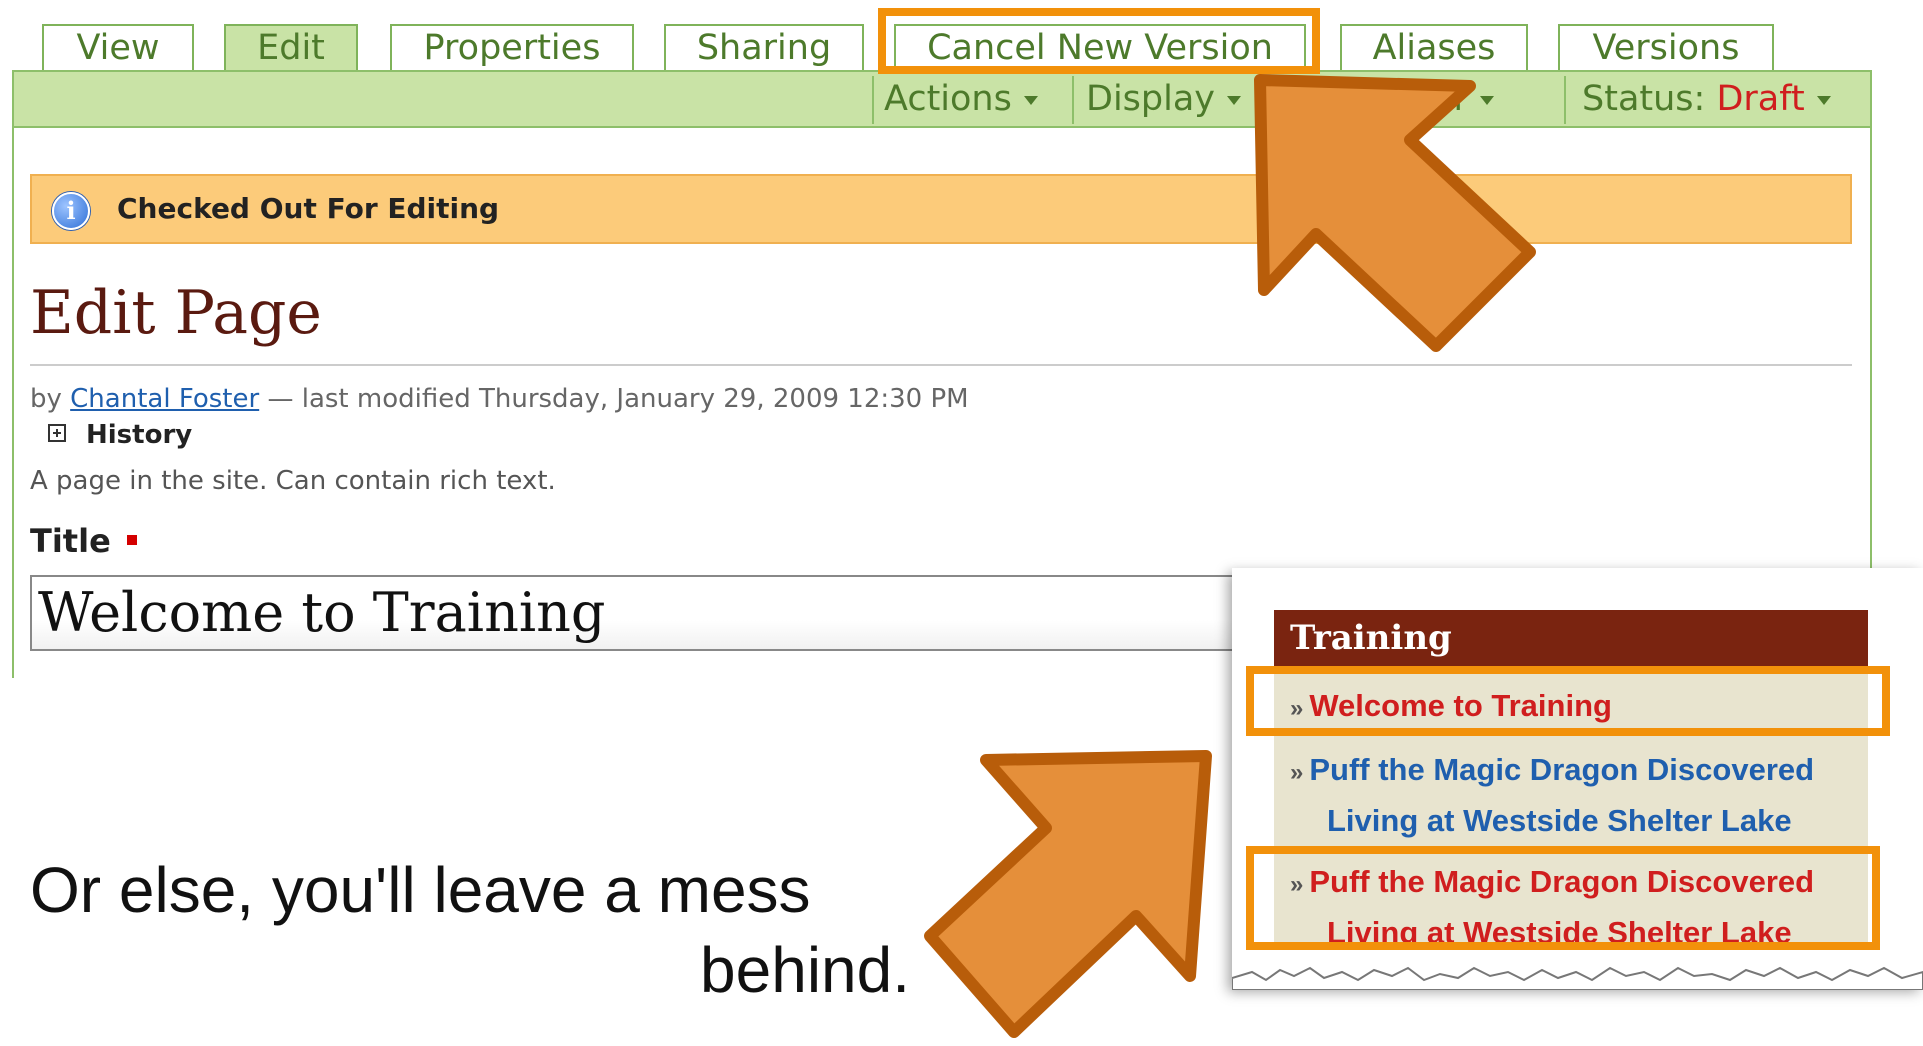 This screenshot has width=1923, height=1046. What do you see at coordinates (71, 211) in the screenshot?
I see `info-icon: i` at bounding box center [71, 211].